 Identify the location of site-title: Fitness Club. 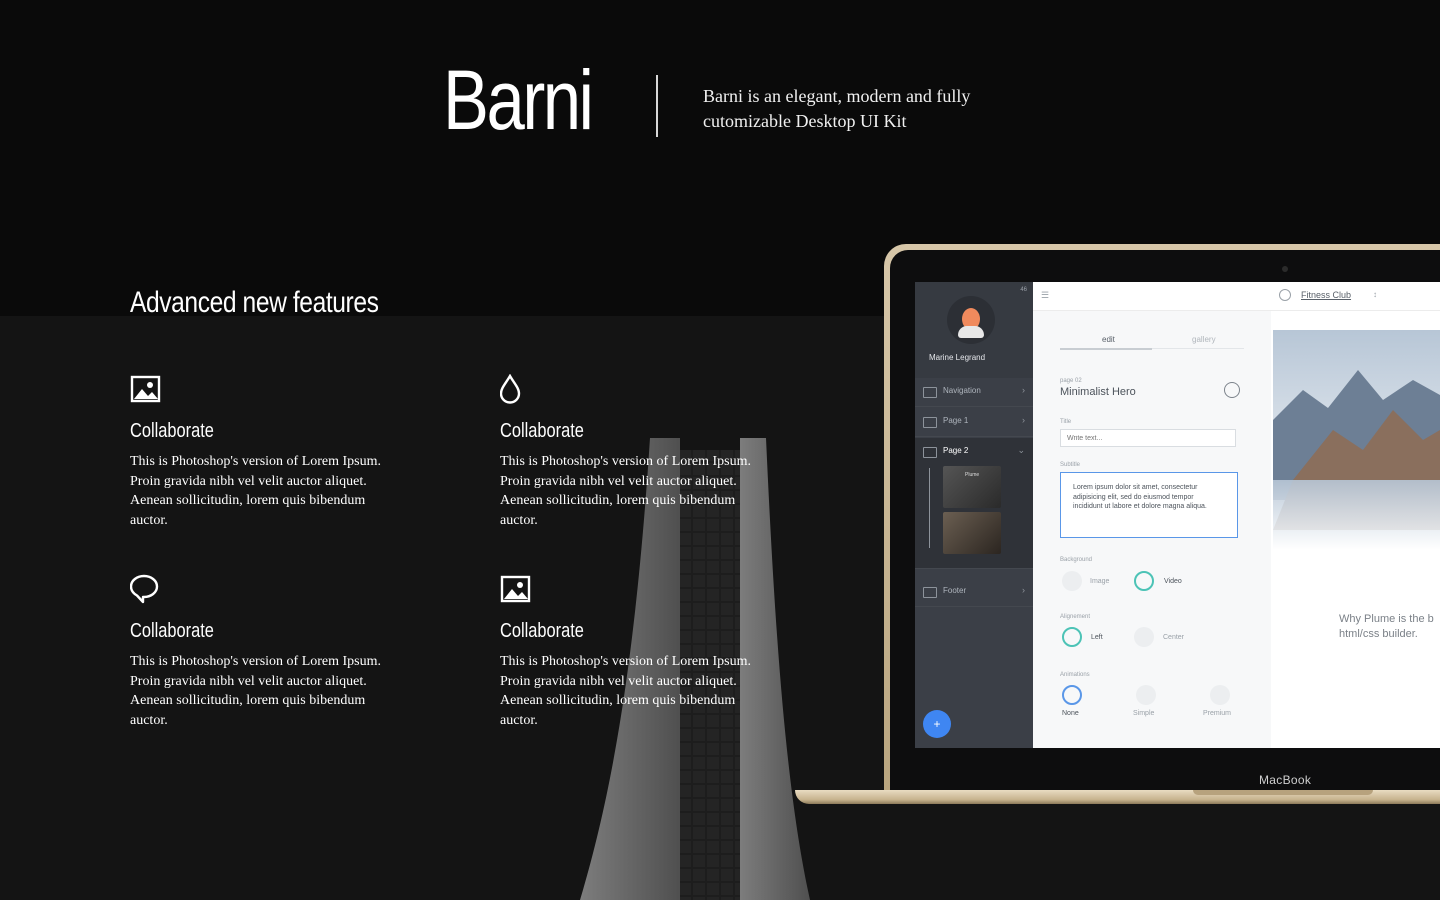
(1326, 295).